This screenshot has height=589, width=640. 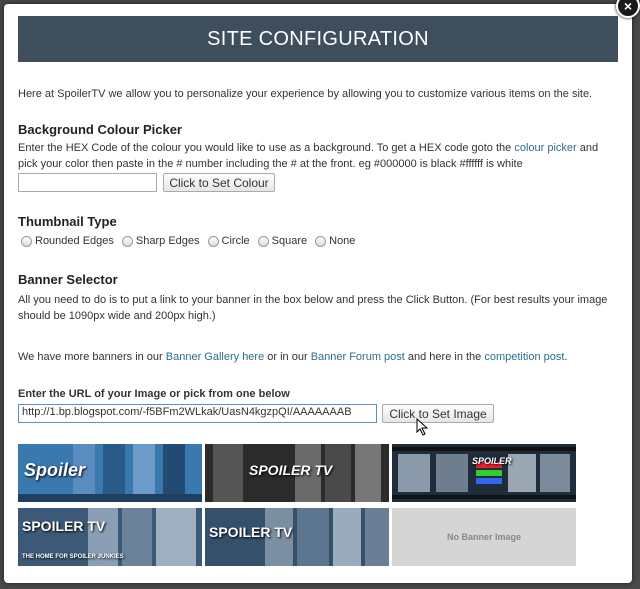 I want to click on banner-thumb-5: SPOILER TV, so click(x=297, y=537).